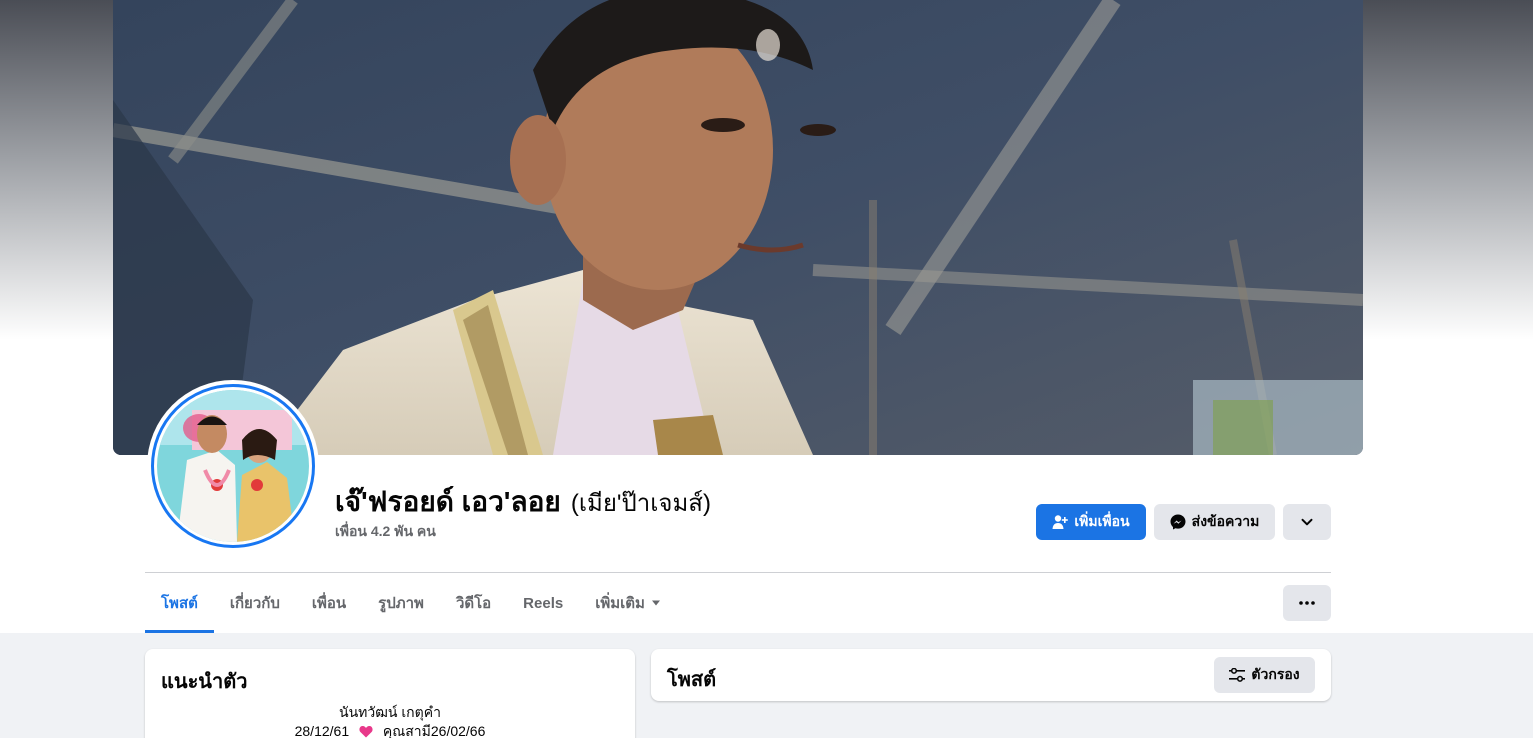 This screenshot has width=1533, height=738. What do you see at coordinates (1178, 522) in the screenshot?
I see `messenger-icon` at bounding box center [1178, 522].